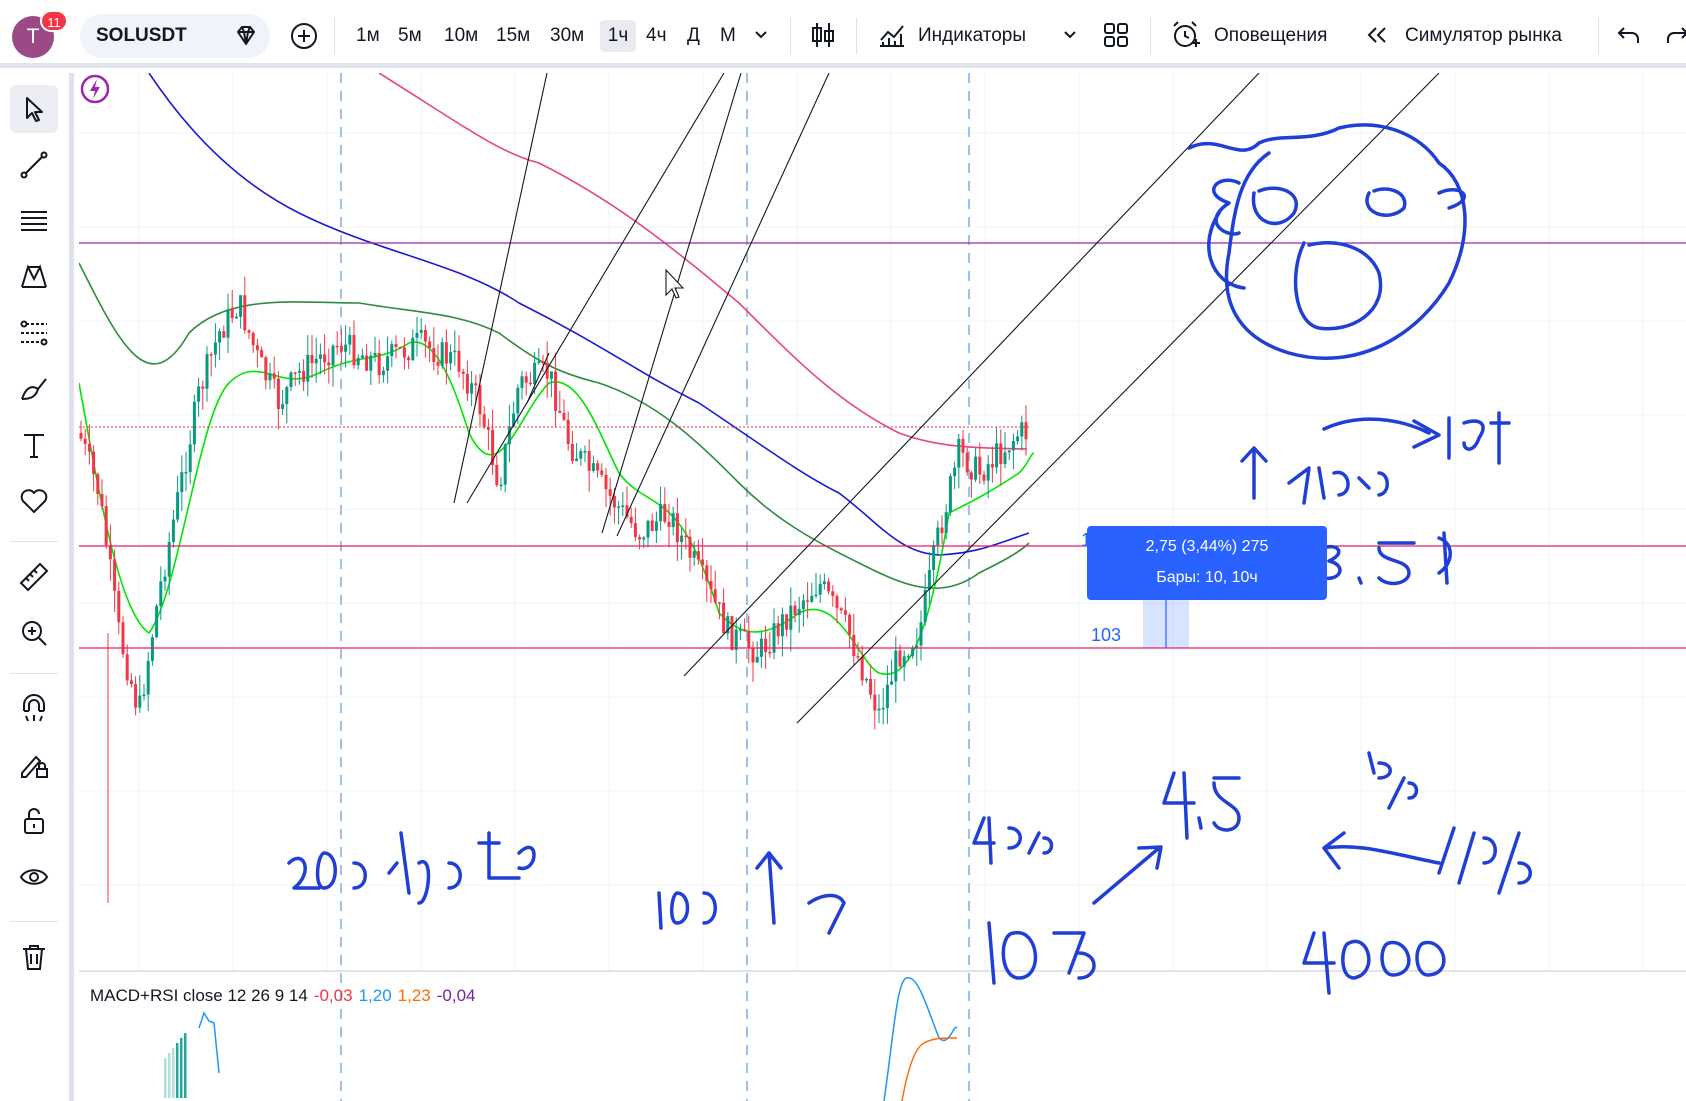  I want to click on pattern-tool, so click(34, 277).